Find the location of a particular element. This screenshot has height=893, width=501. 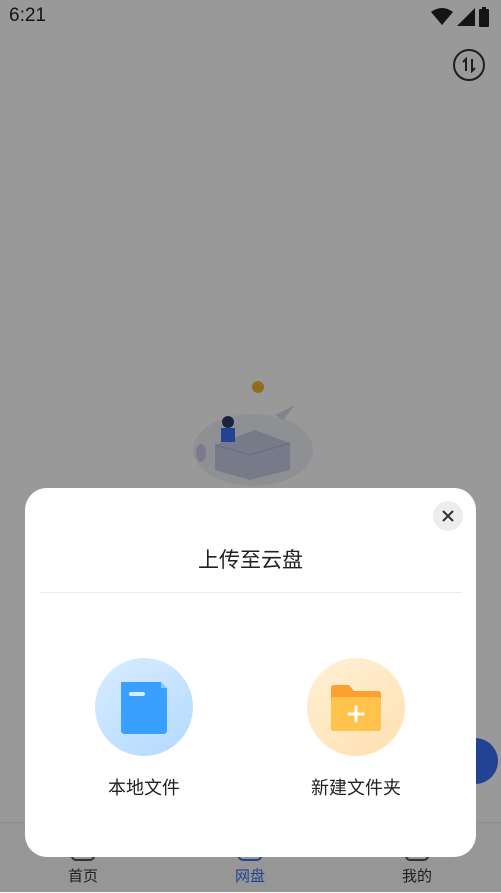

new-folder-icon is located at coordinates (356, 708).